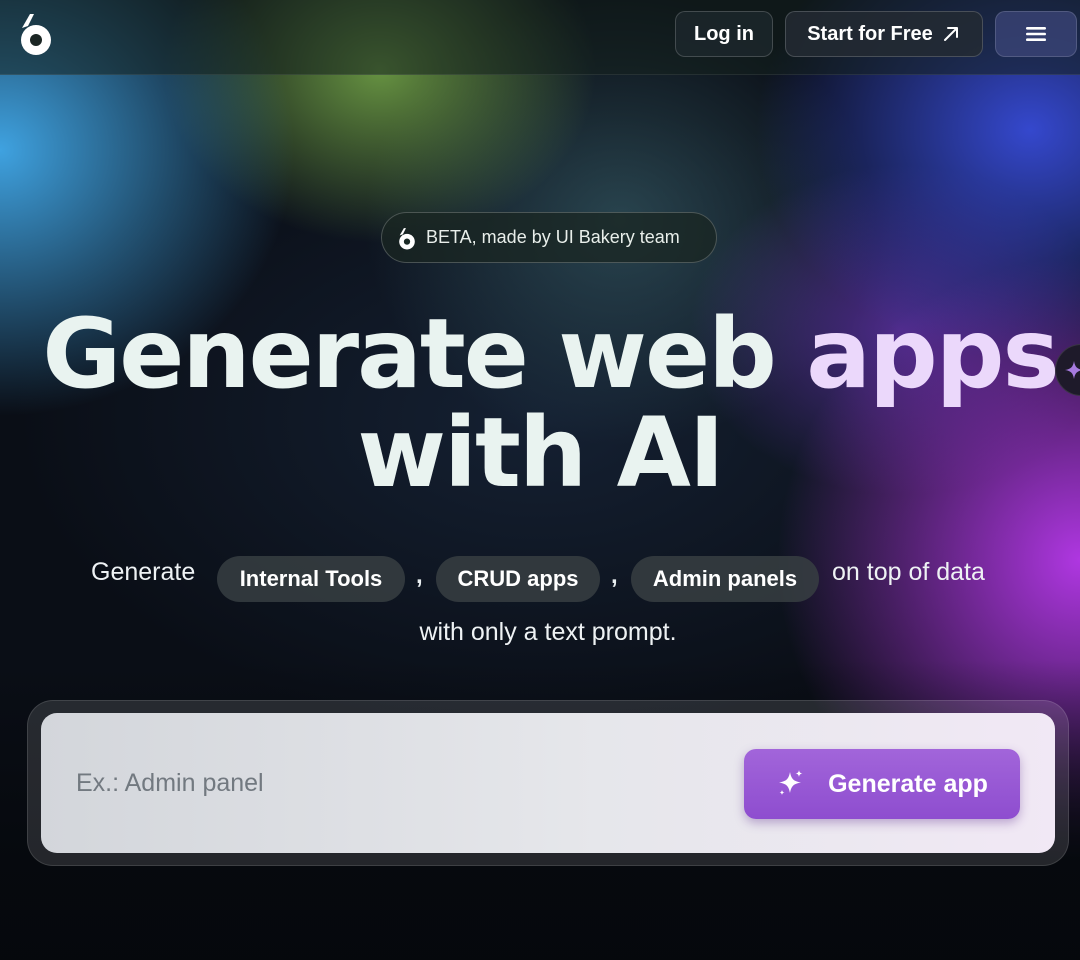 Image resolution: width=1080 pixels, height=960 pixels. Describe the element at coordinates (870, 33) in the screenshot. I see `start-button-label: Start for Free` at that location.